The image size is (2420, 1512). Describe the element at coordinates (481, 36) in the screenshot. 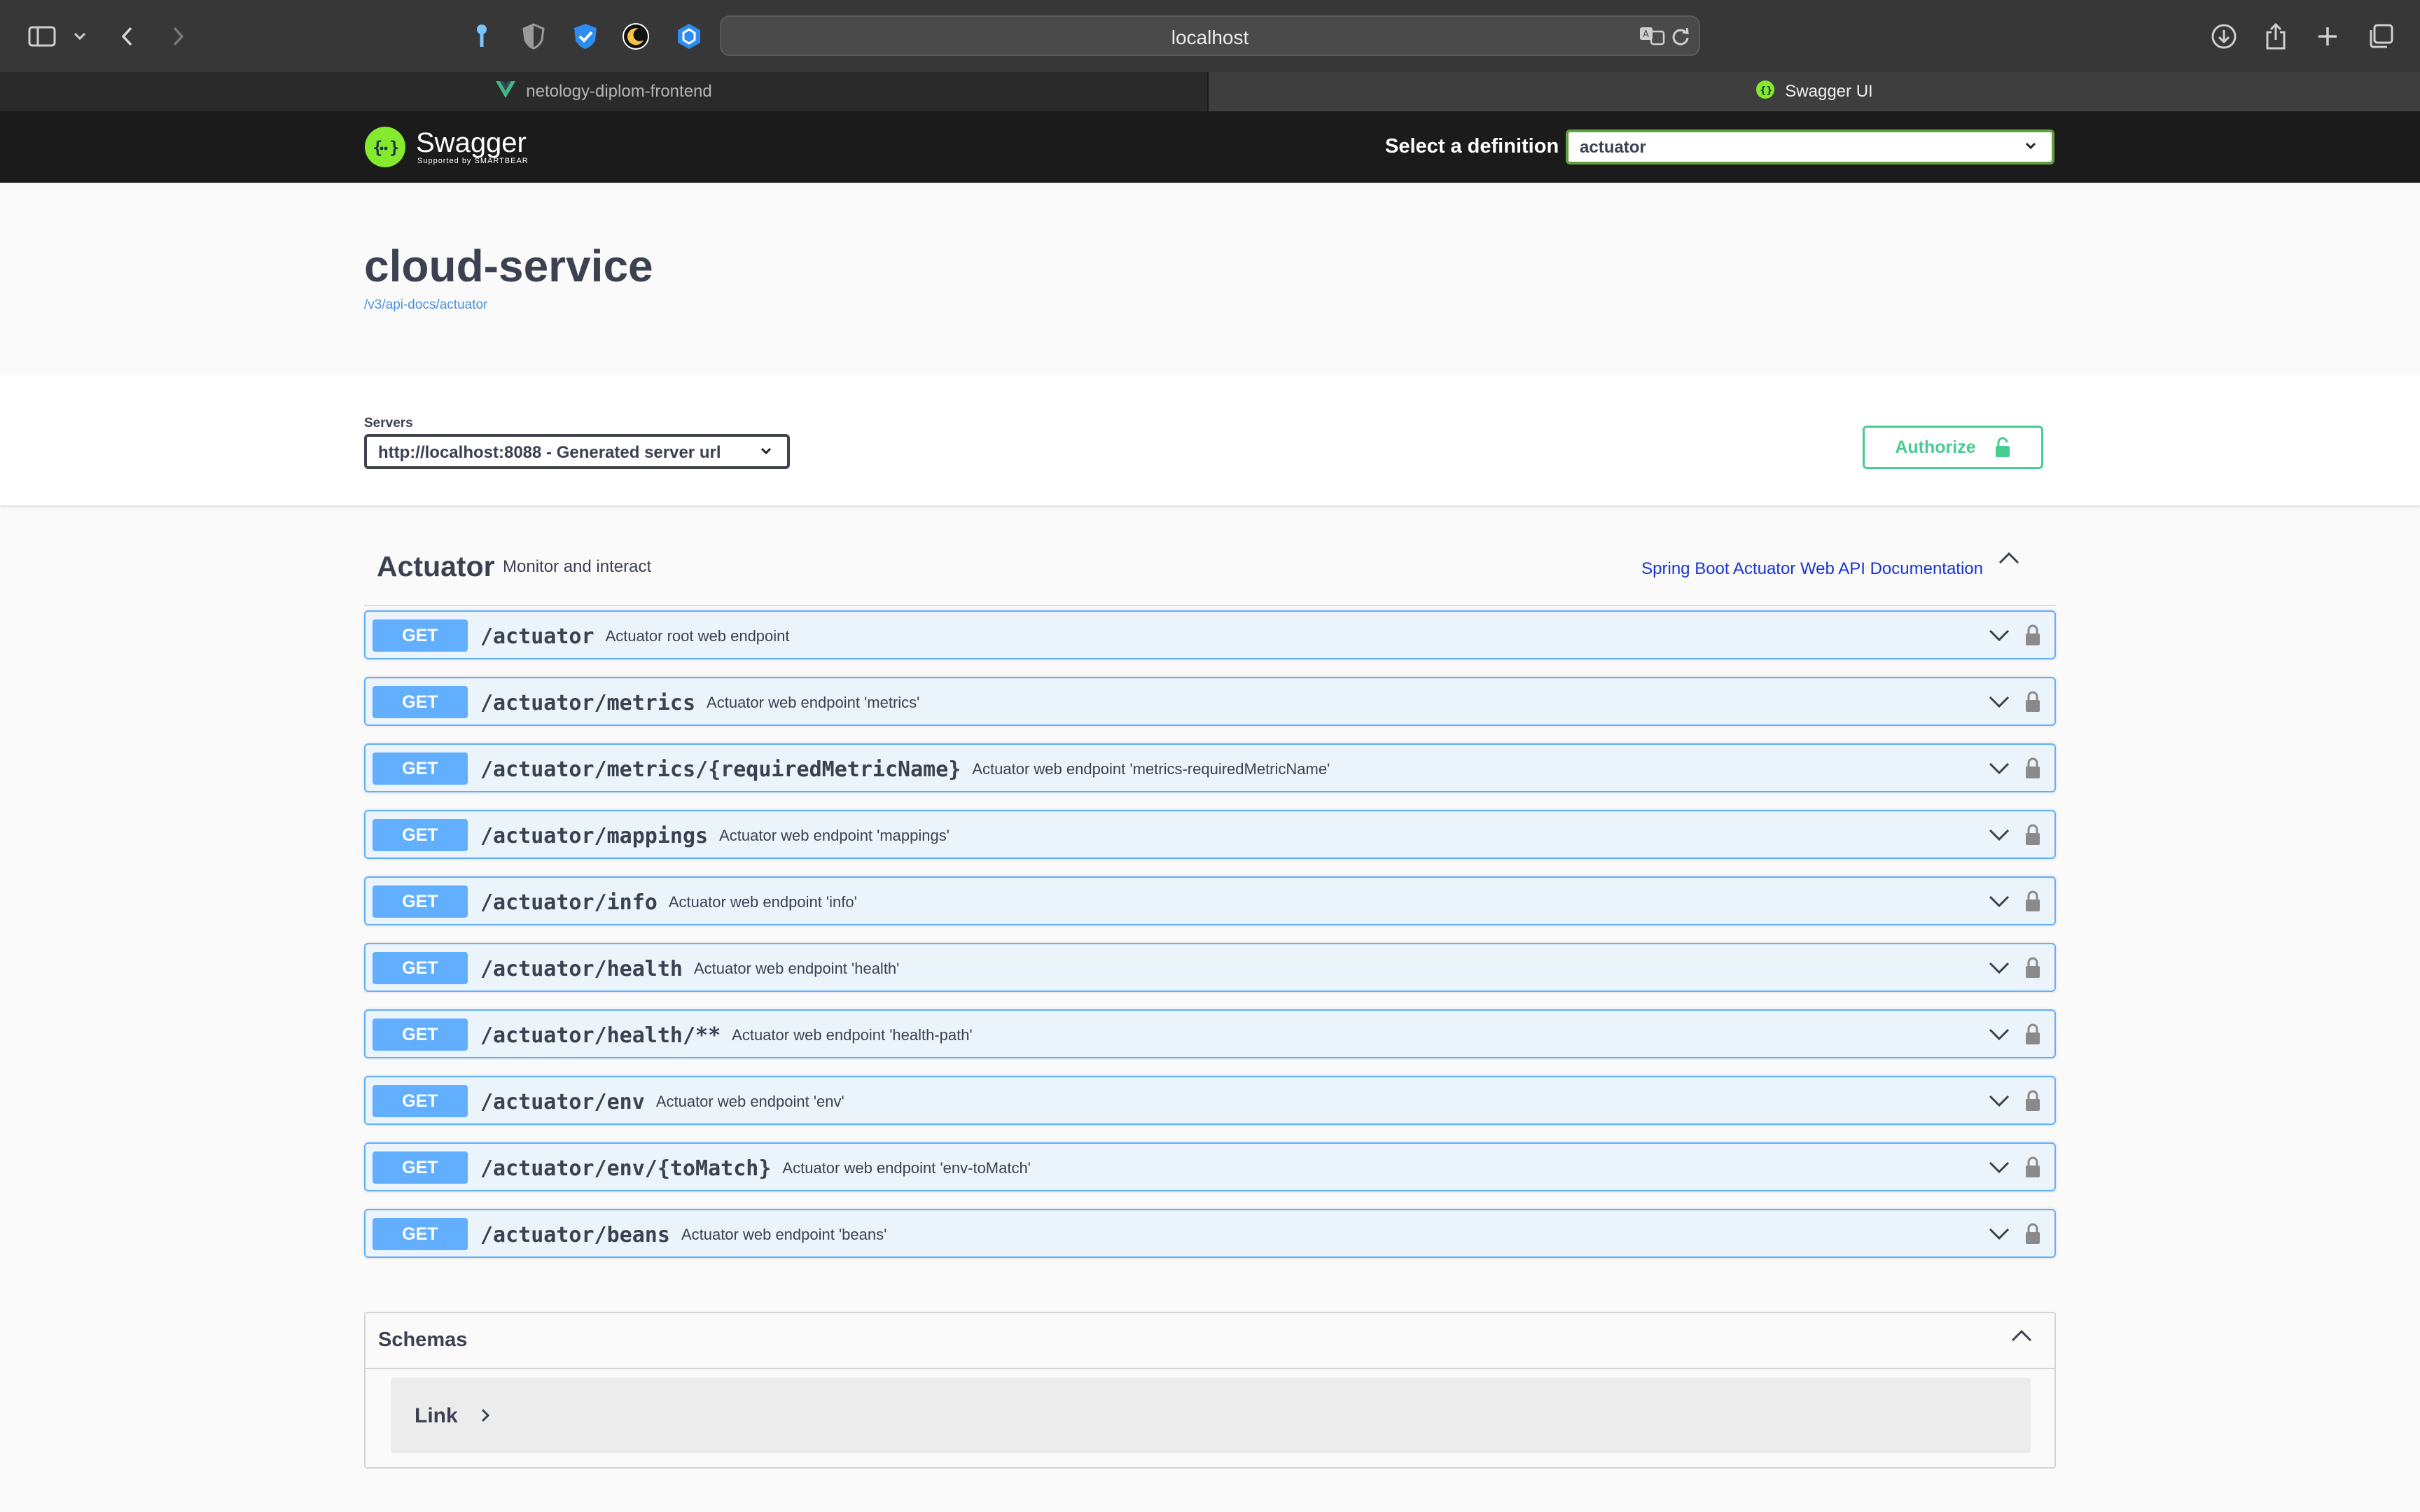

I see `password-key-icon` at that location.